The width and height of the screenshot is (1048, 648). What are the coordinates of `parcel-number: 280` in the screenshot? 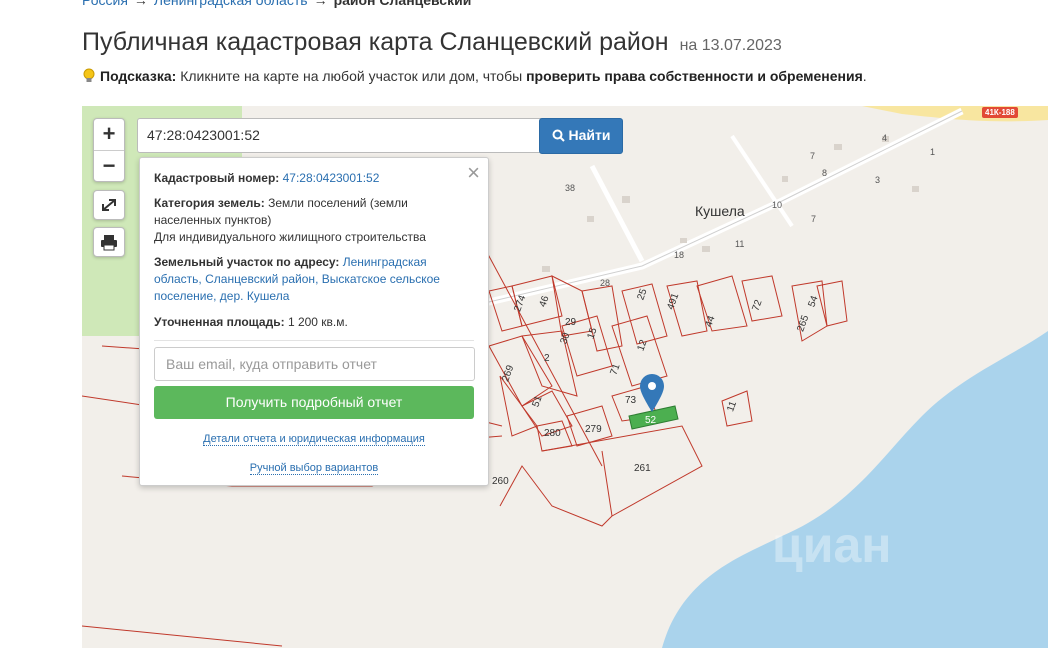 It's located at (552, 433).